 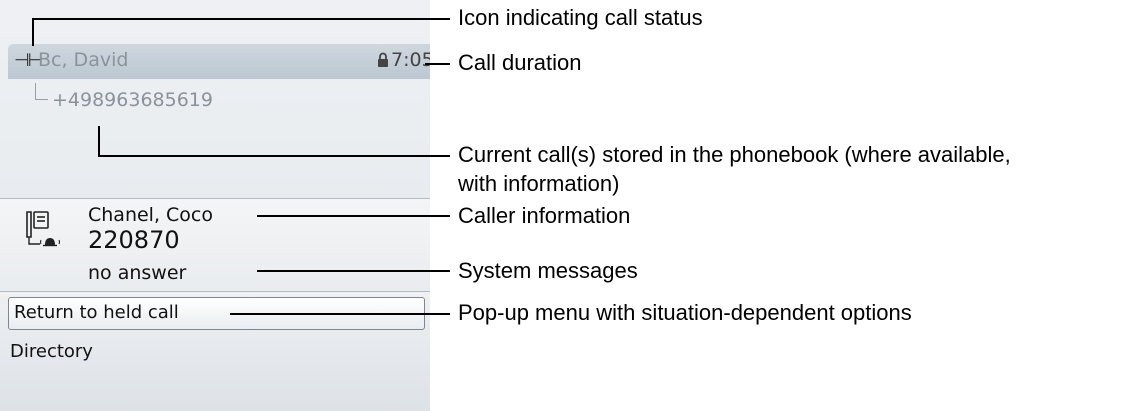 What do you see at coordinates (274, 156) in the screenshot?
I see `callout-line-phonebook` at bounding box center [274, 156].